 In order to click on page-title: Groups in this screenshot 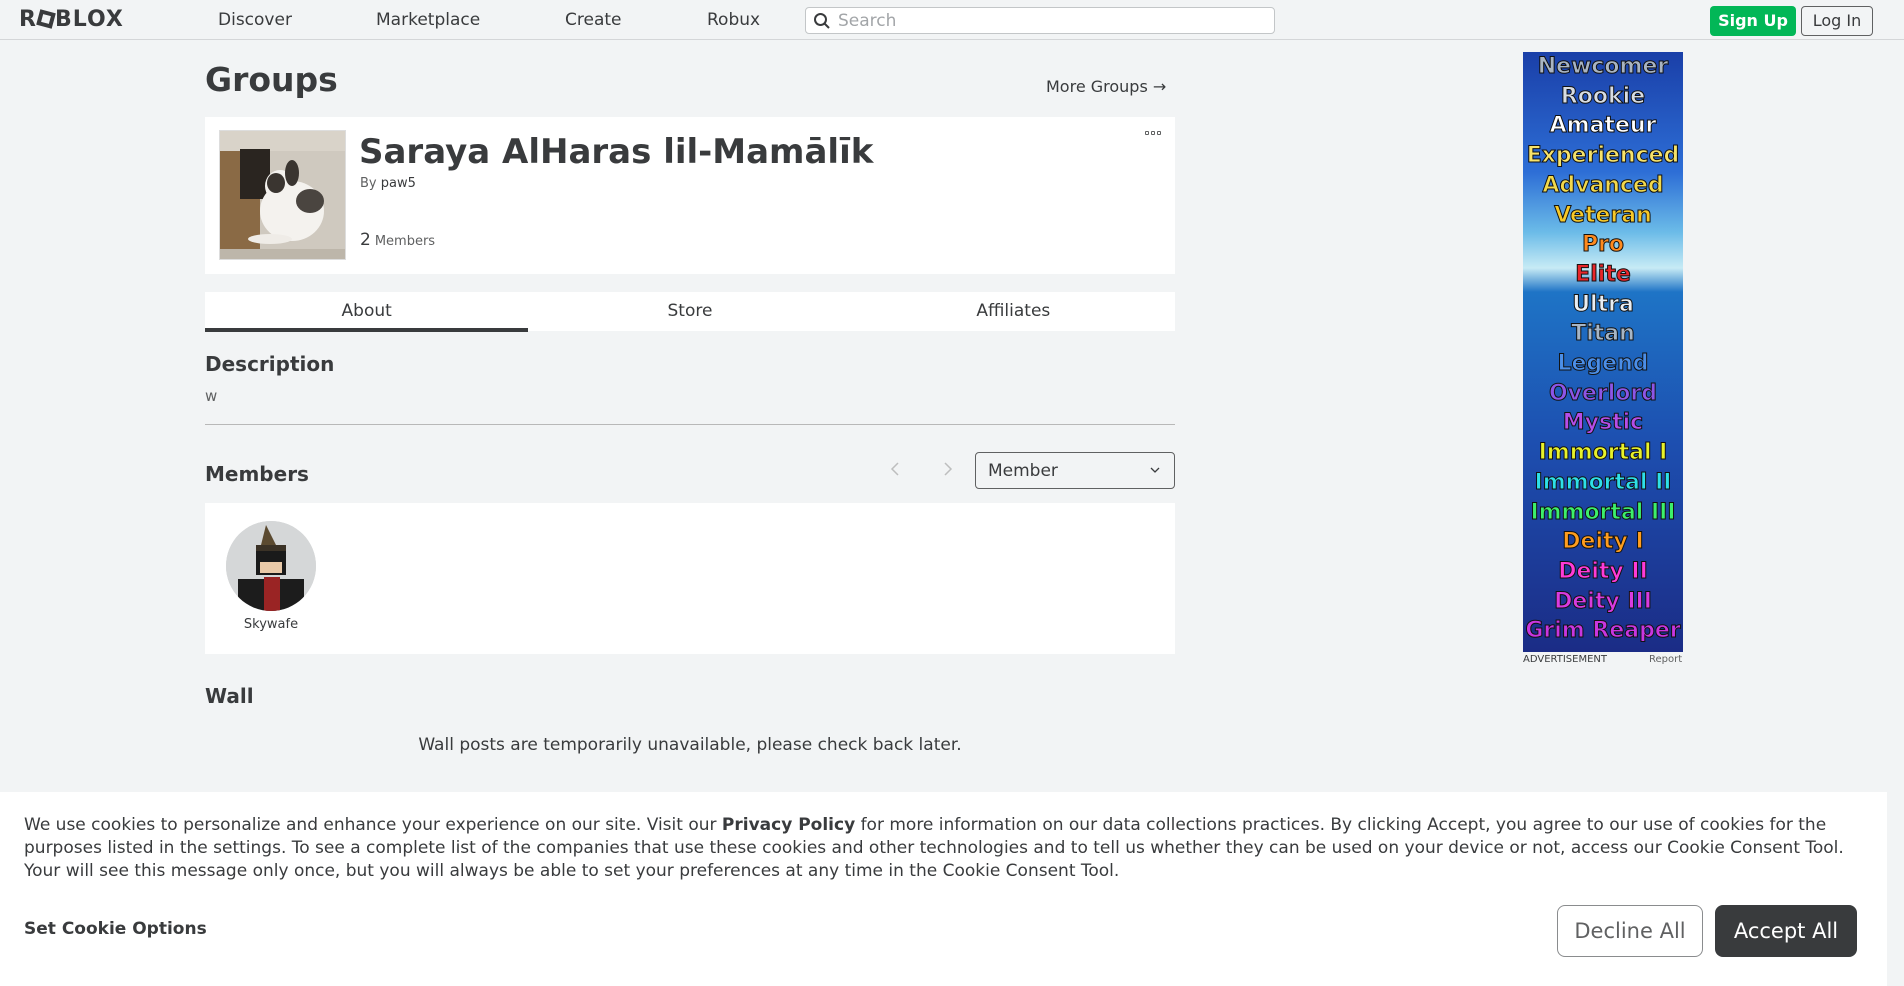, I will do `click(271, 79)`.